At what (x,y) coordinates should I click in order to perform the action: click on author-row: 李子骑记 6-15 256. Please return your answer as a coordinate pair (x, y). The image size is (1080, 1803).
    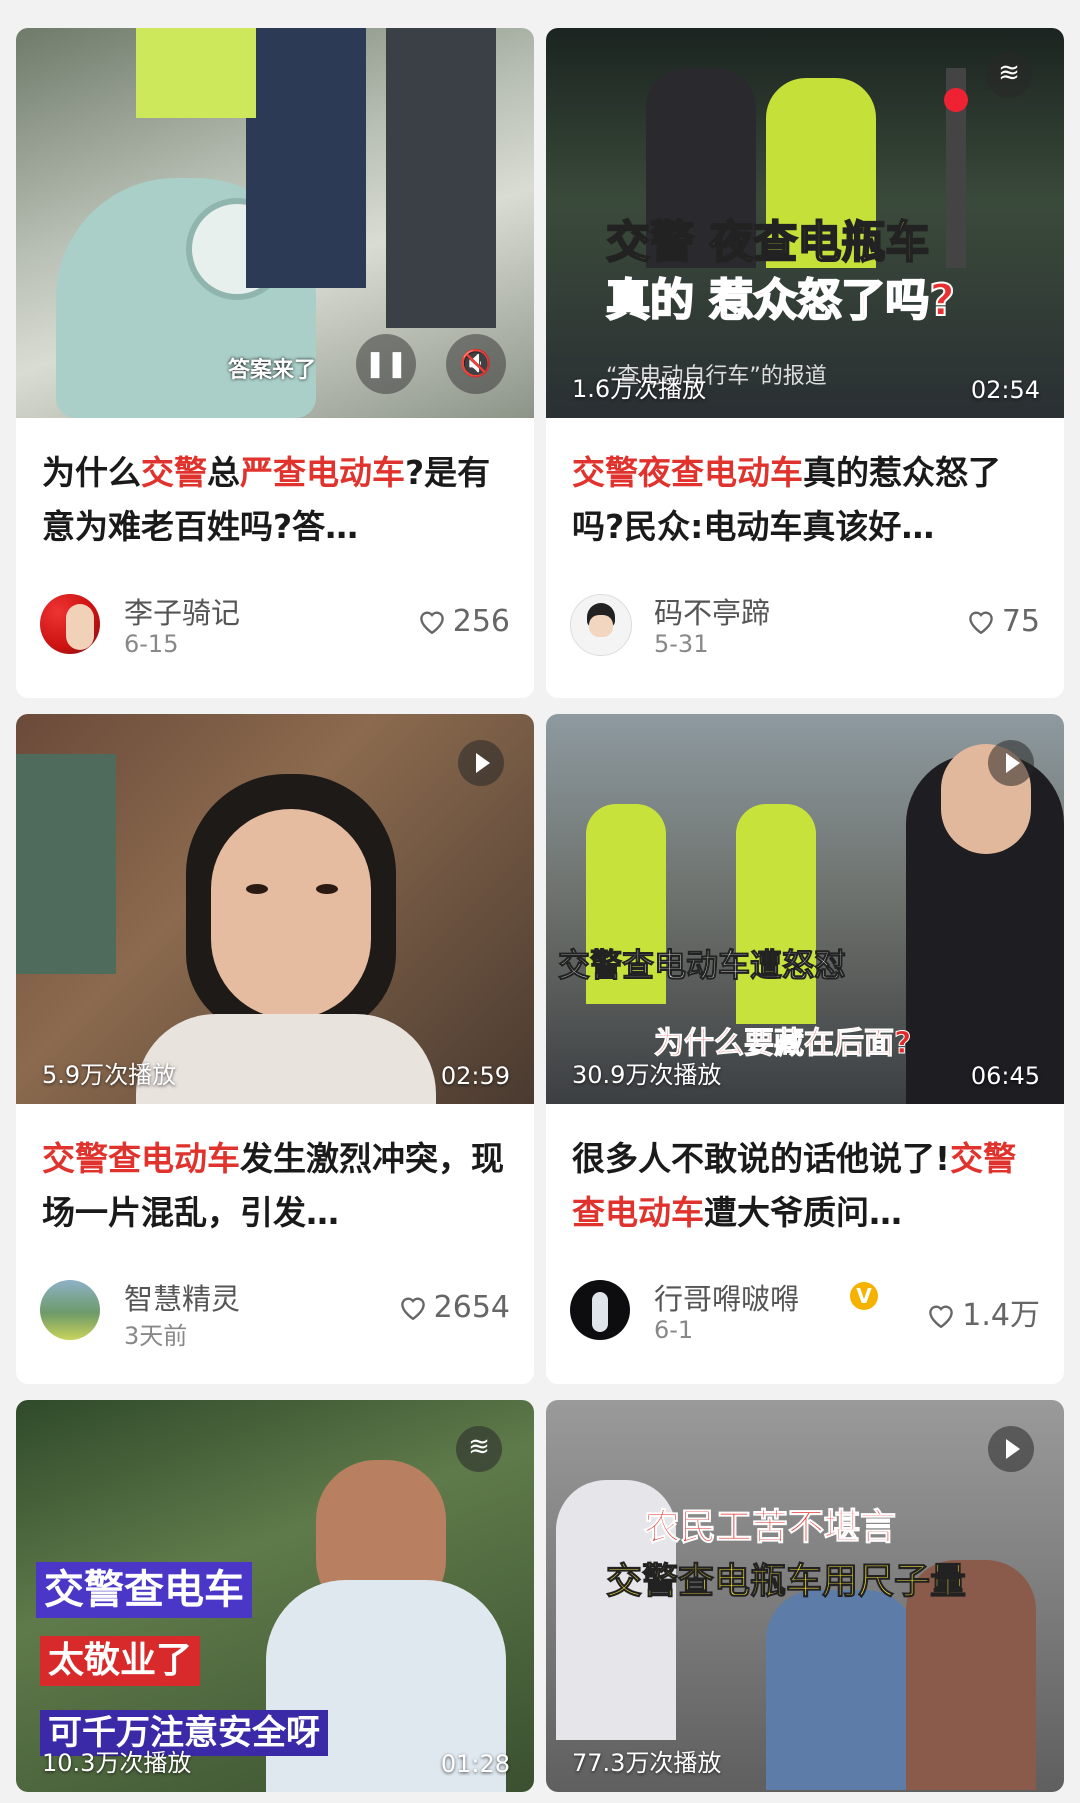
    Looking at the image, I should click on (275, 626).